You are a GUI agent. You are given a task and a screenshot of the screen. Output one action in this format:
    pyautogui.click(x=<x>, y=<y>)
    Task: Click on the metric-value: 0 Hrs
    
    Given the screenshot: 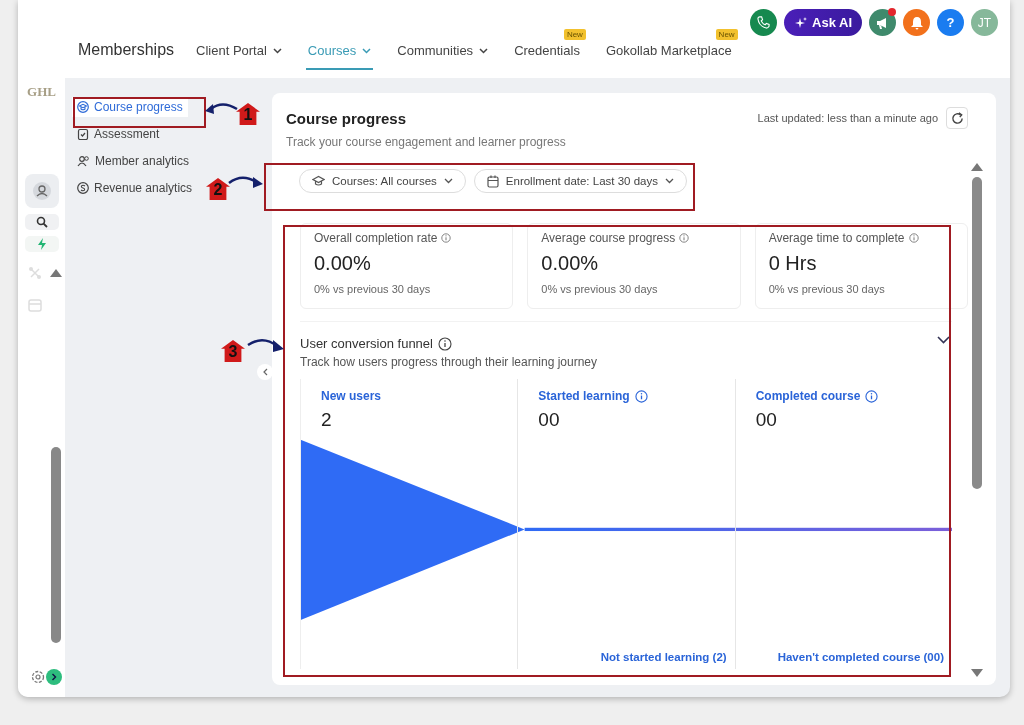 What is the action you would take?
    pyautogui.click(x=793, y=263)
    